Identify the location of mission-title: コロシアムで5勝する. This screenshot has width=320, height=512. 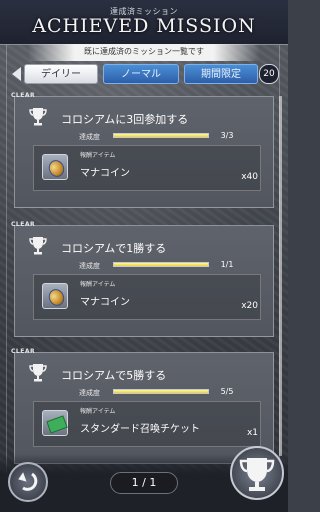
(114, 375).